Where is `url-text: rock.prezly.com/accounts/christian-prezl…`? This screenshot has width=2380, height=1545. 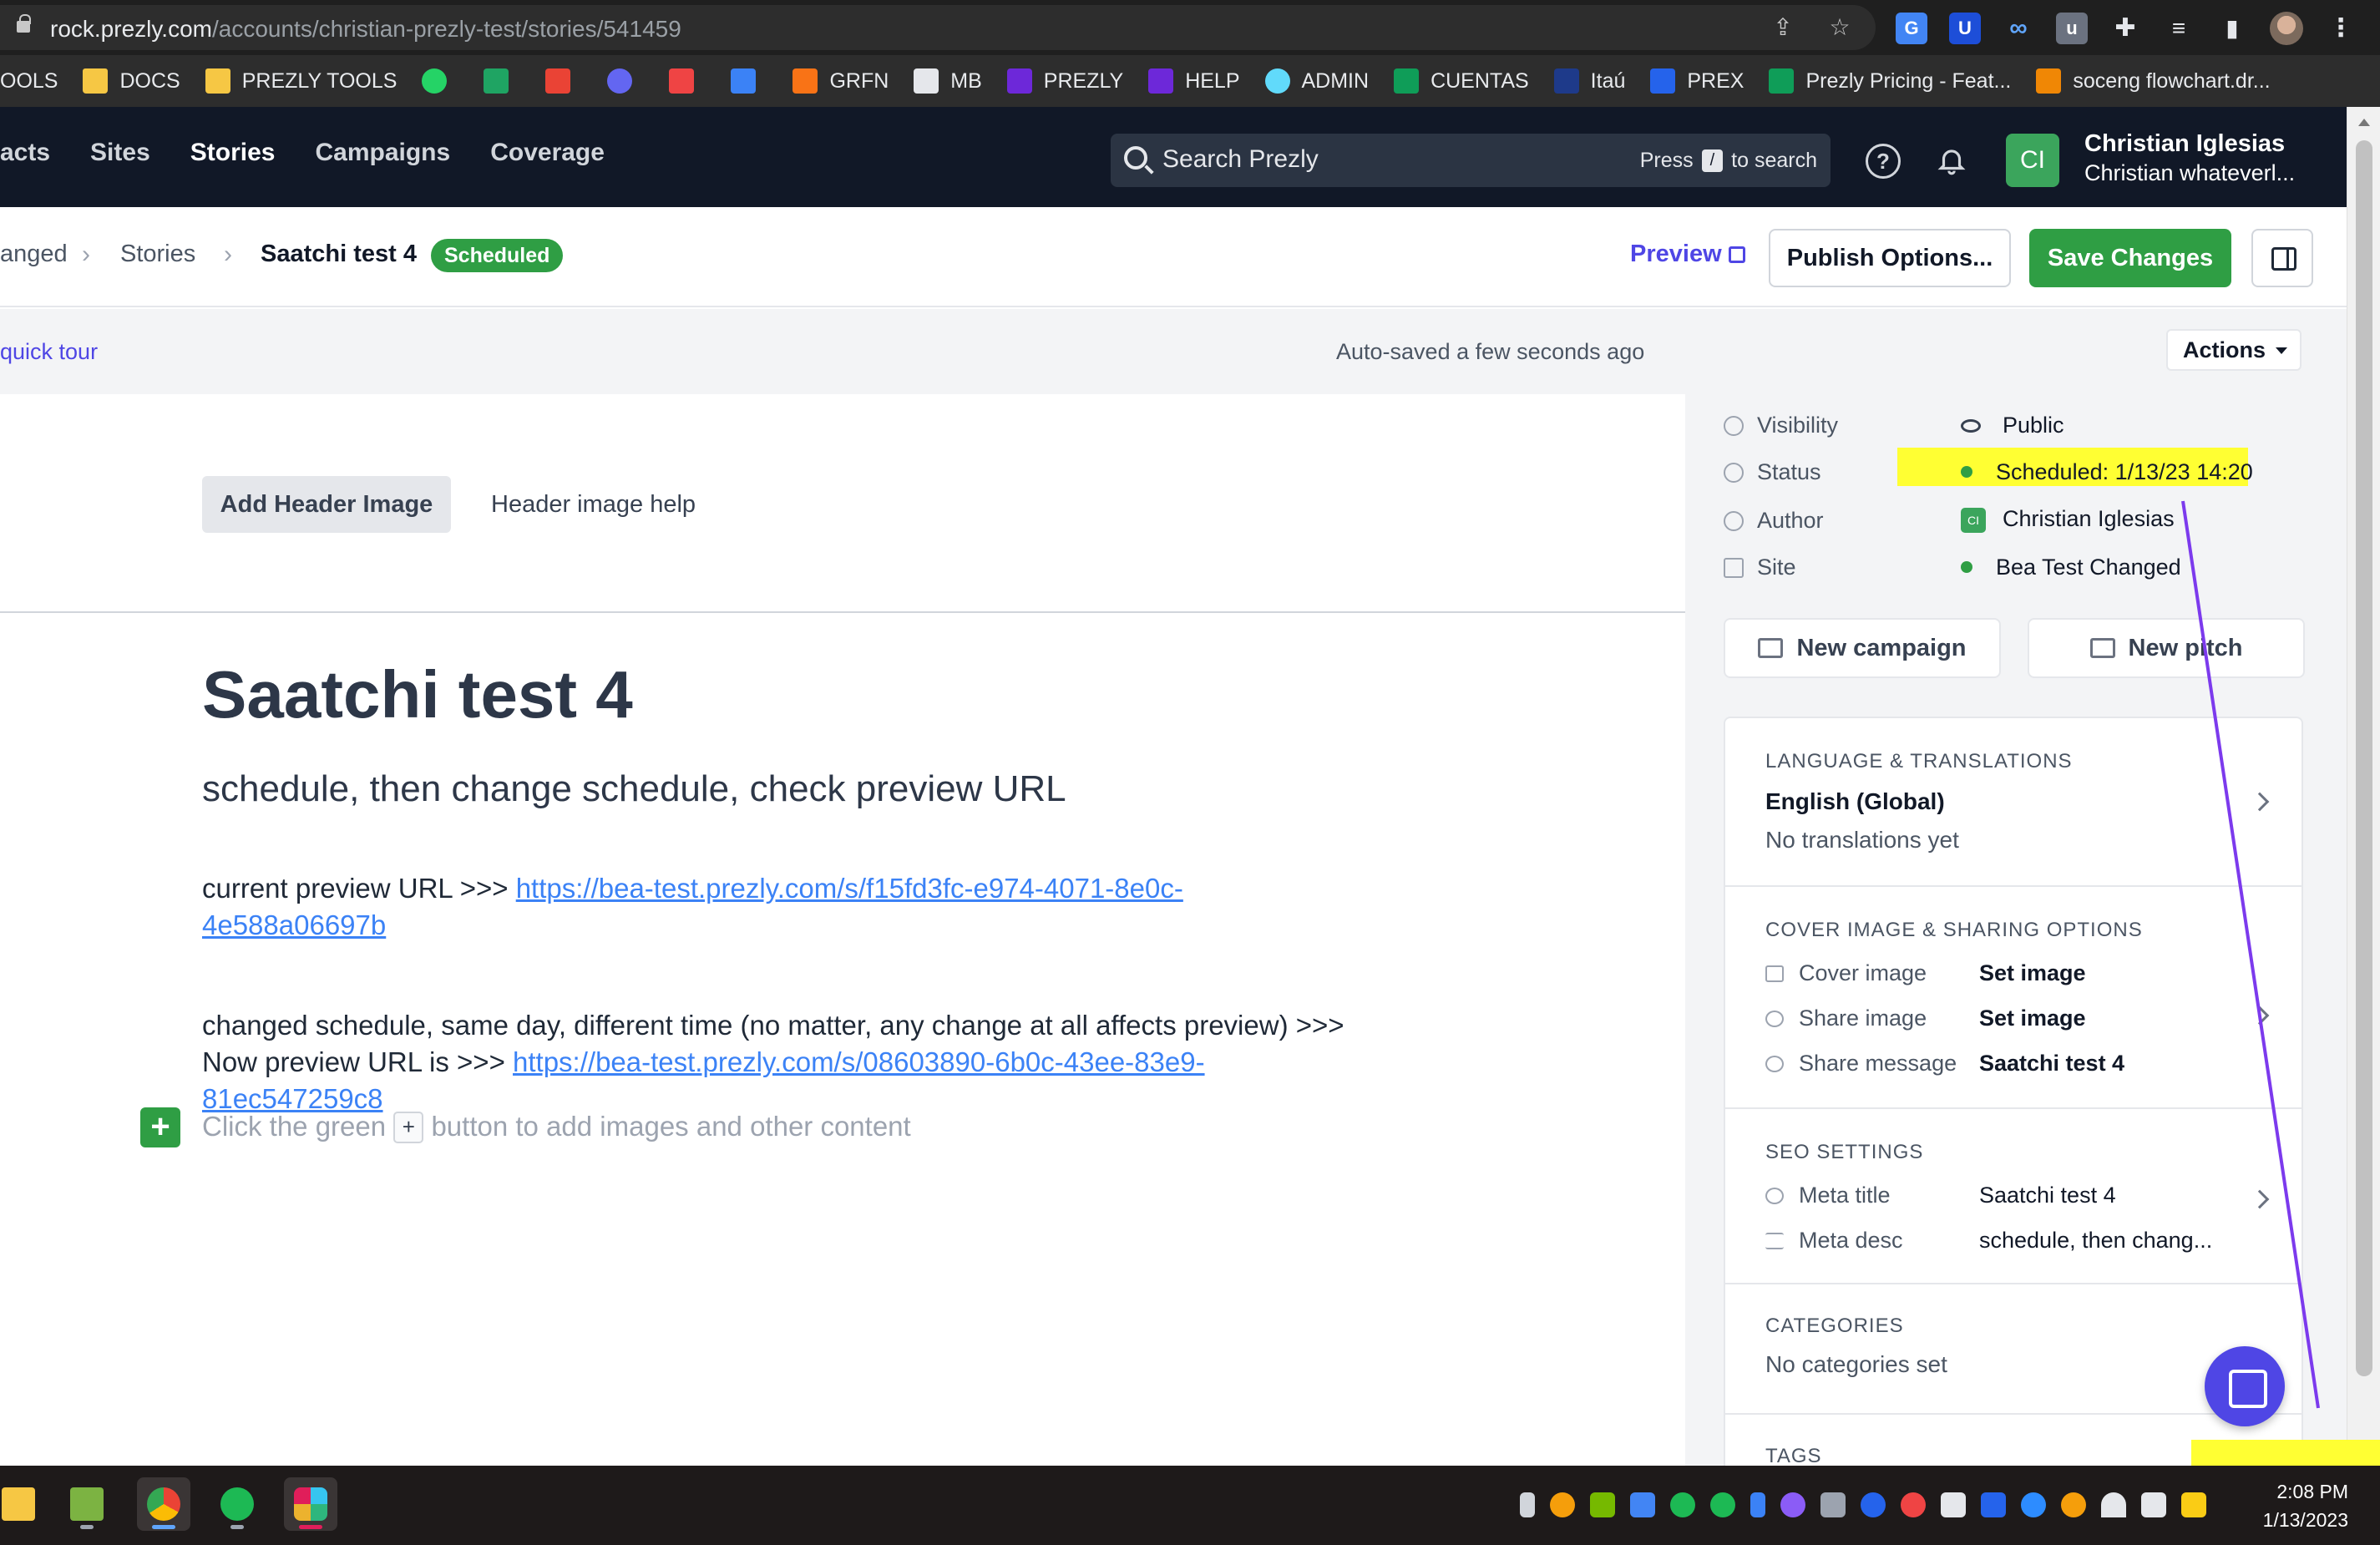
url-text: rock.prezly.com/accounts/christian-prezl… is located at coordinates (365, 29).